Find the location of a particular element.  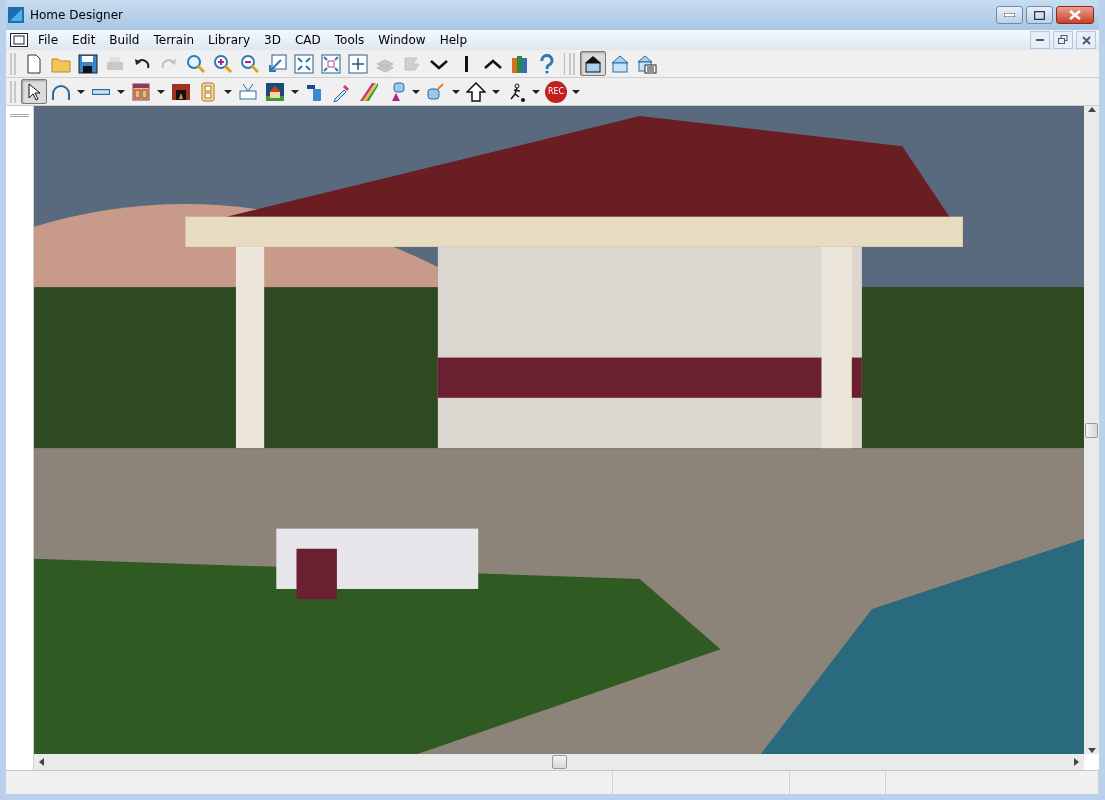

scroll-left-arrow is located at coordinates (41, 762).